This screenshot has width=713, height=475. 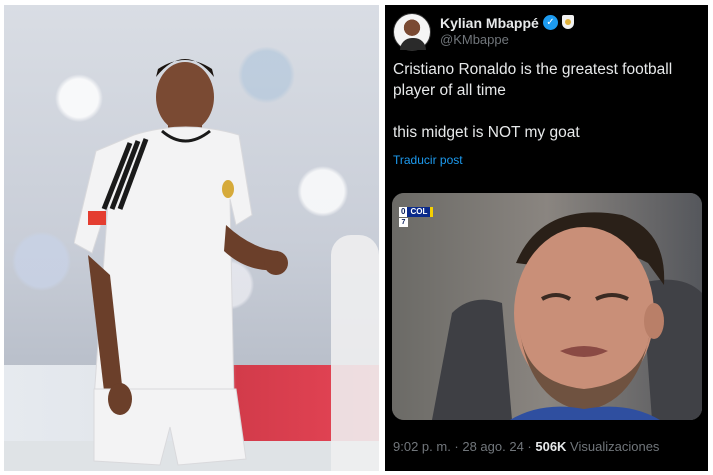 I want to click on score-second: 7, so click(x=403, y=222).